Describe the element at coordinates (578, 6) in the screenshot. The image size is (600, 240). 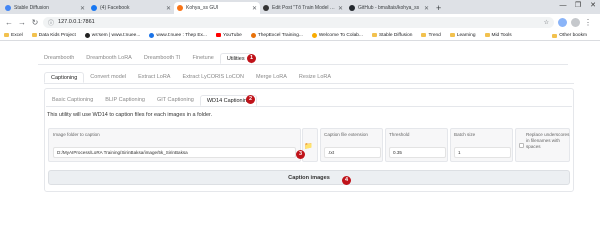
I see `maximize-button: ❐` at that location.